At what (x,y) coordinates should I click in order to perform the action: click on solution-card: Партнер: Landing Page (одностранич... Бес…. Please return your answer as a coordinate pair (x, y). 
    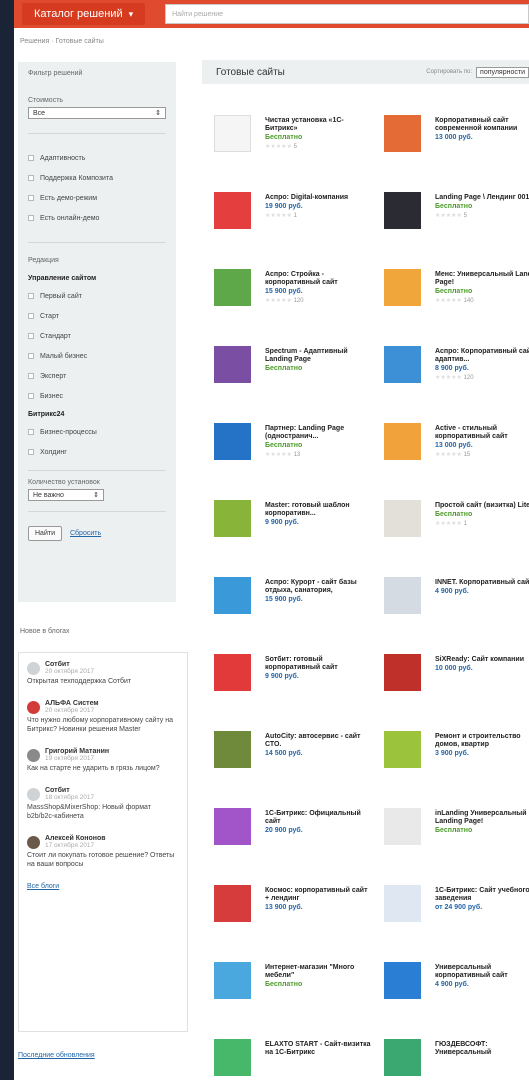
    Looking at the image, I should click on (294, 458).